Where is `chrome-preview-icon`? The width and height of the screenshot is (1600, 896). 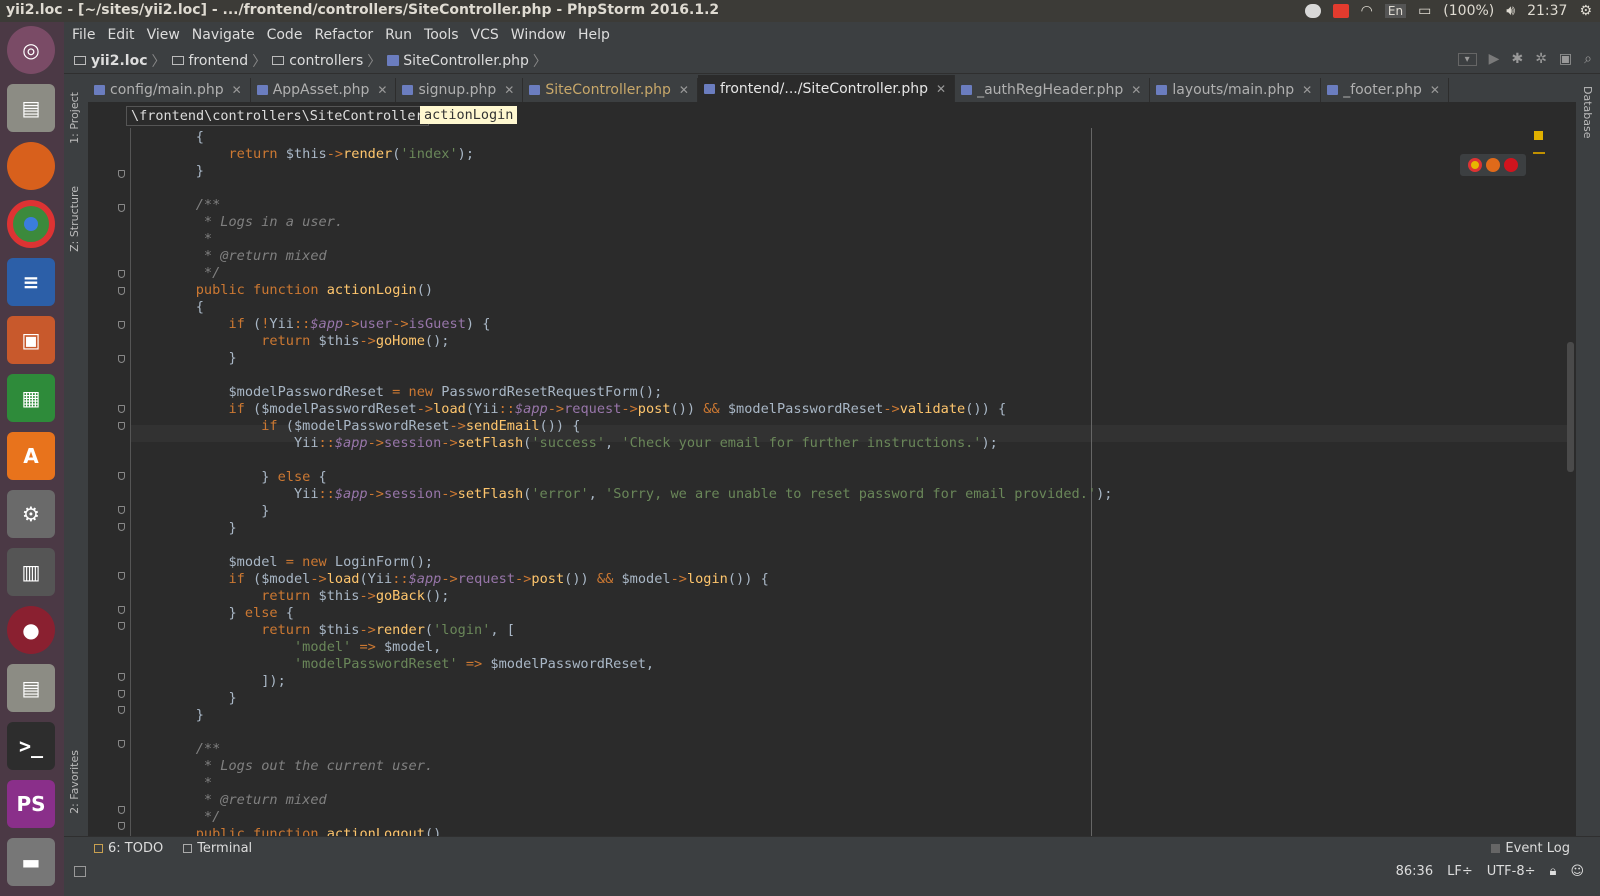 chrome-preview-icon is located at coordinates (1475, 165).